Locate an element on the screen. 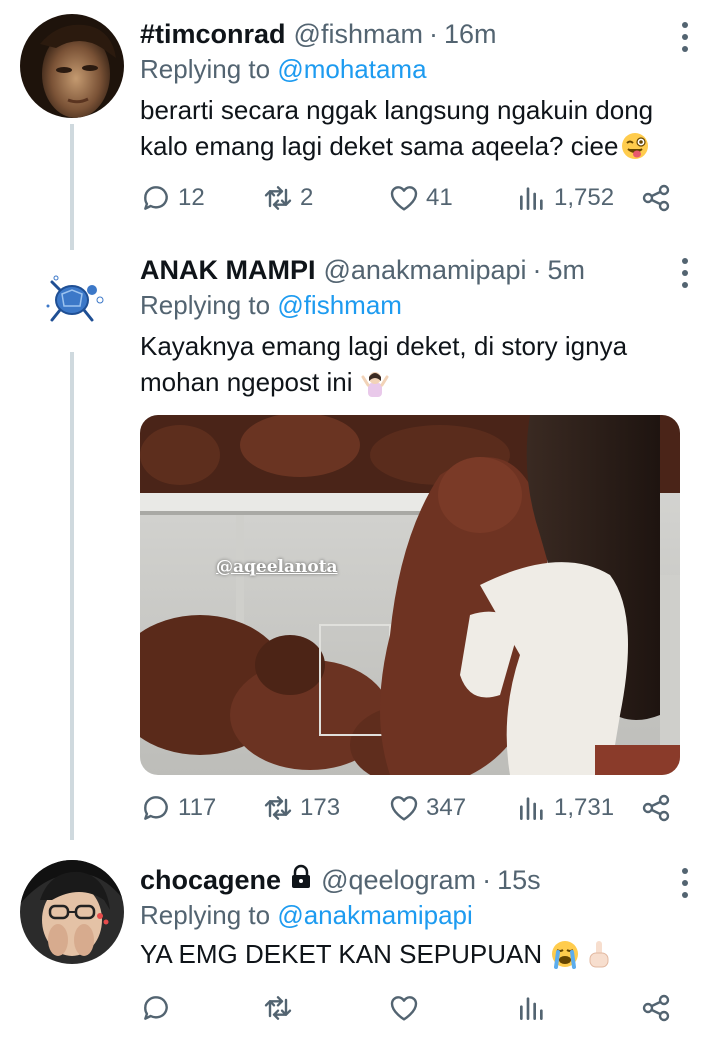 The width and height of the screenshot is (720, 1039). reply-button: 12 is located at coordinates (172, 198).